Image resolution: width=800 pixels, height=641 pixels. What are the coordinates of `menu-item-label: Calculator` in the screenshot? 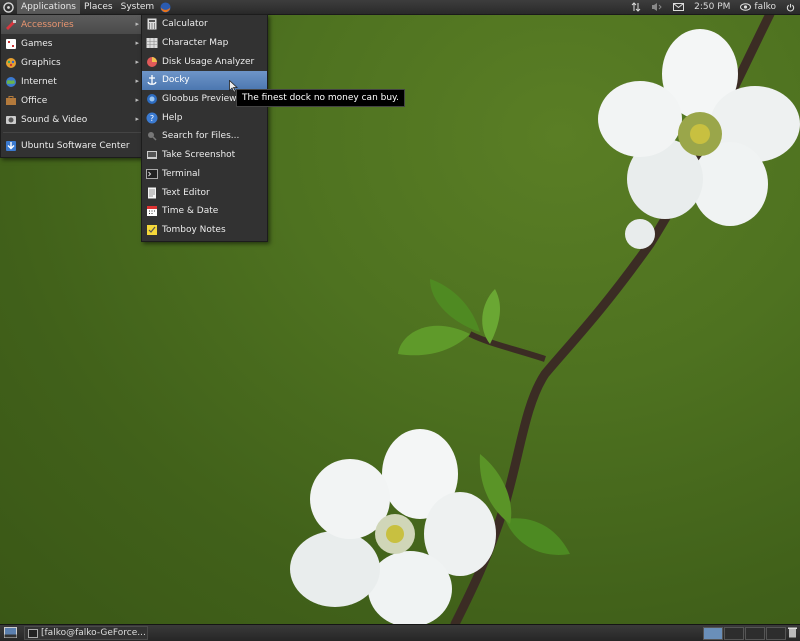 It's located at (185, 24).